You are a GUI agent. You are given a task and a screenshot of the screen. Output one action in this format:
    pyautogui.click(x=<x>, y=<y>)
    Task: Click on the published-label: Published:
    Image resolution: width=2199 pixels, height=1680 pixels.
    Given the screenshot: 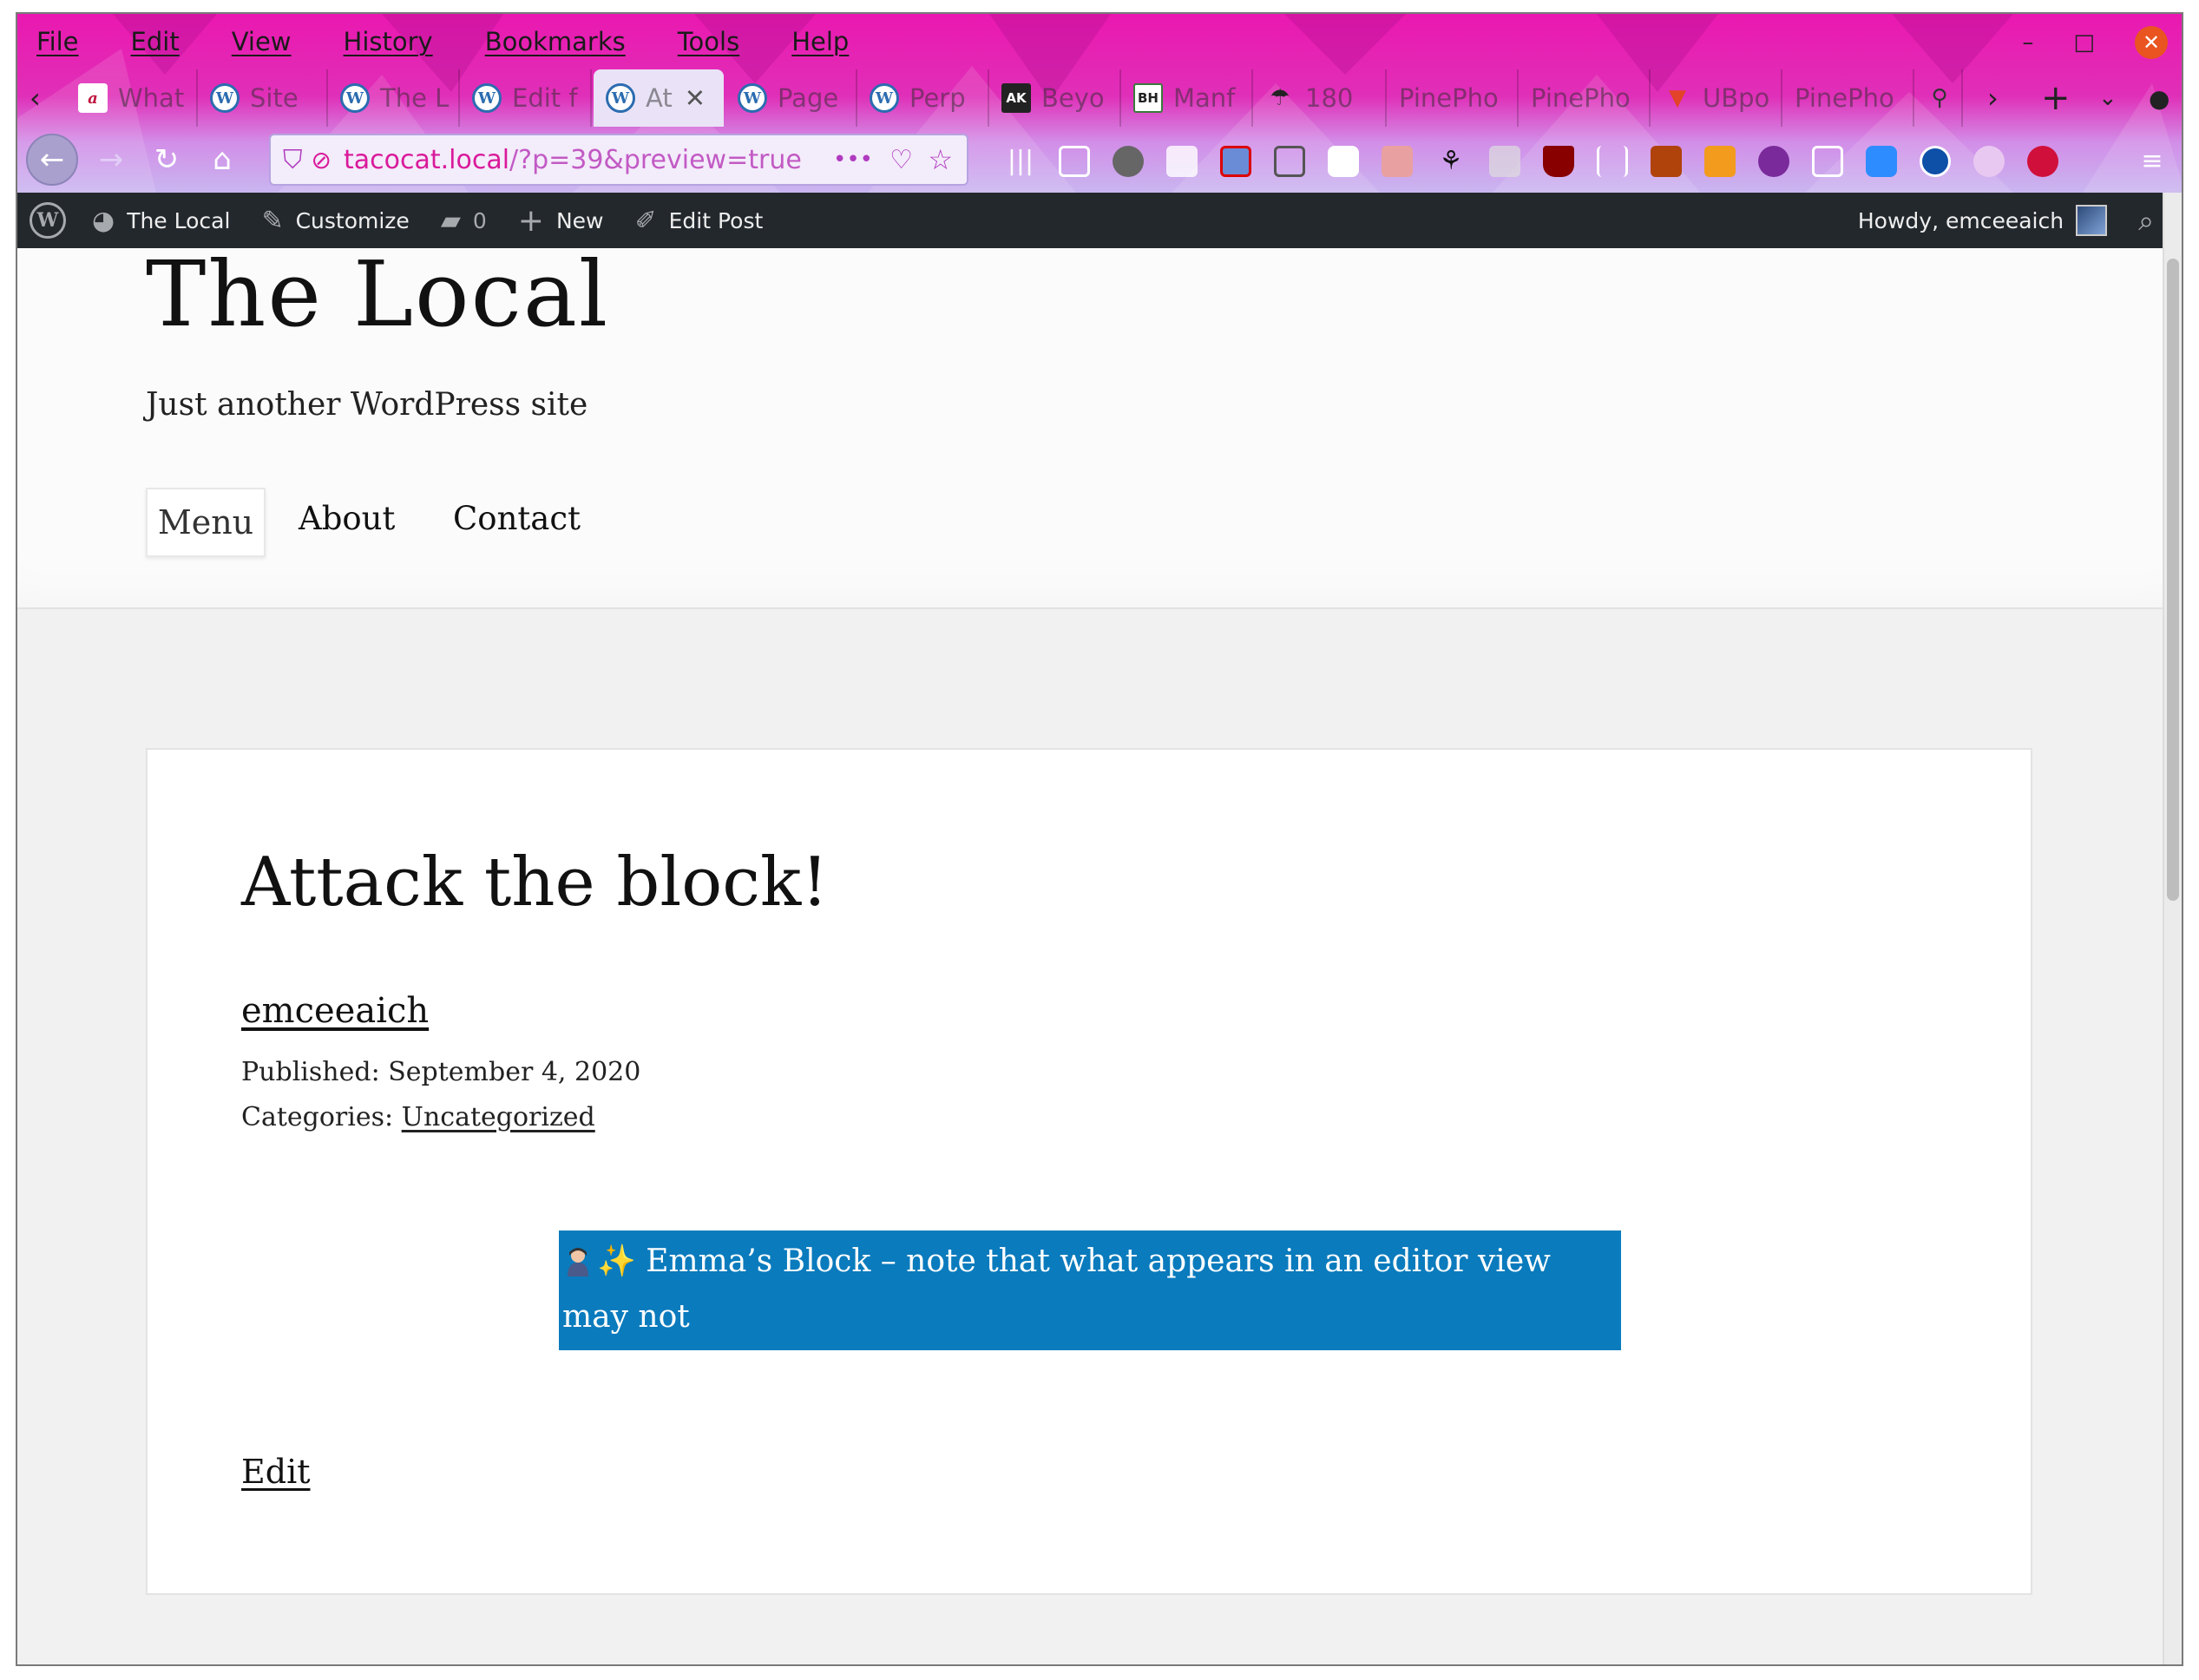 What is the action you would take?
    pyautogui.click(x=310, y=1072)
    